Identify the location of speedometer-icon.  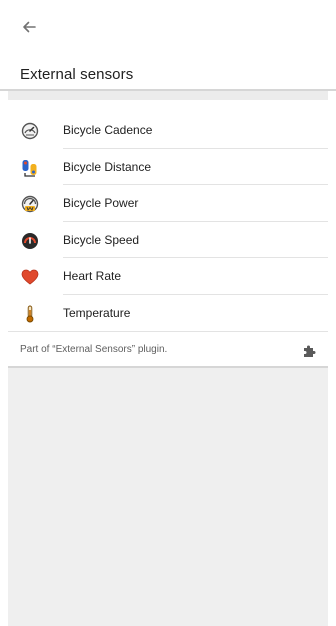
(30, 241).